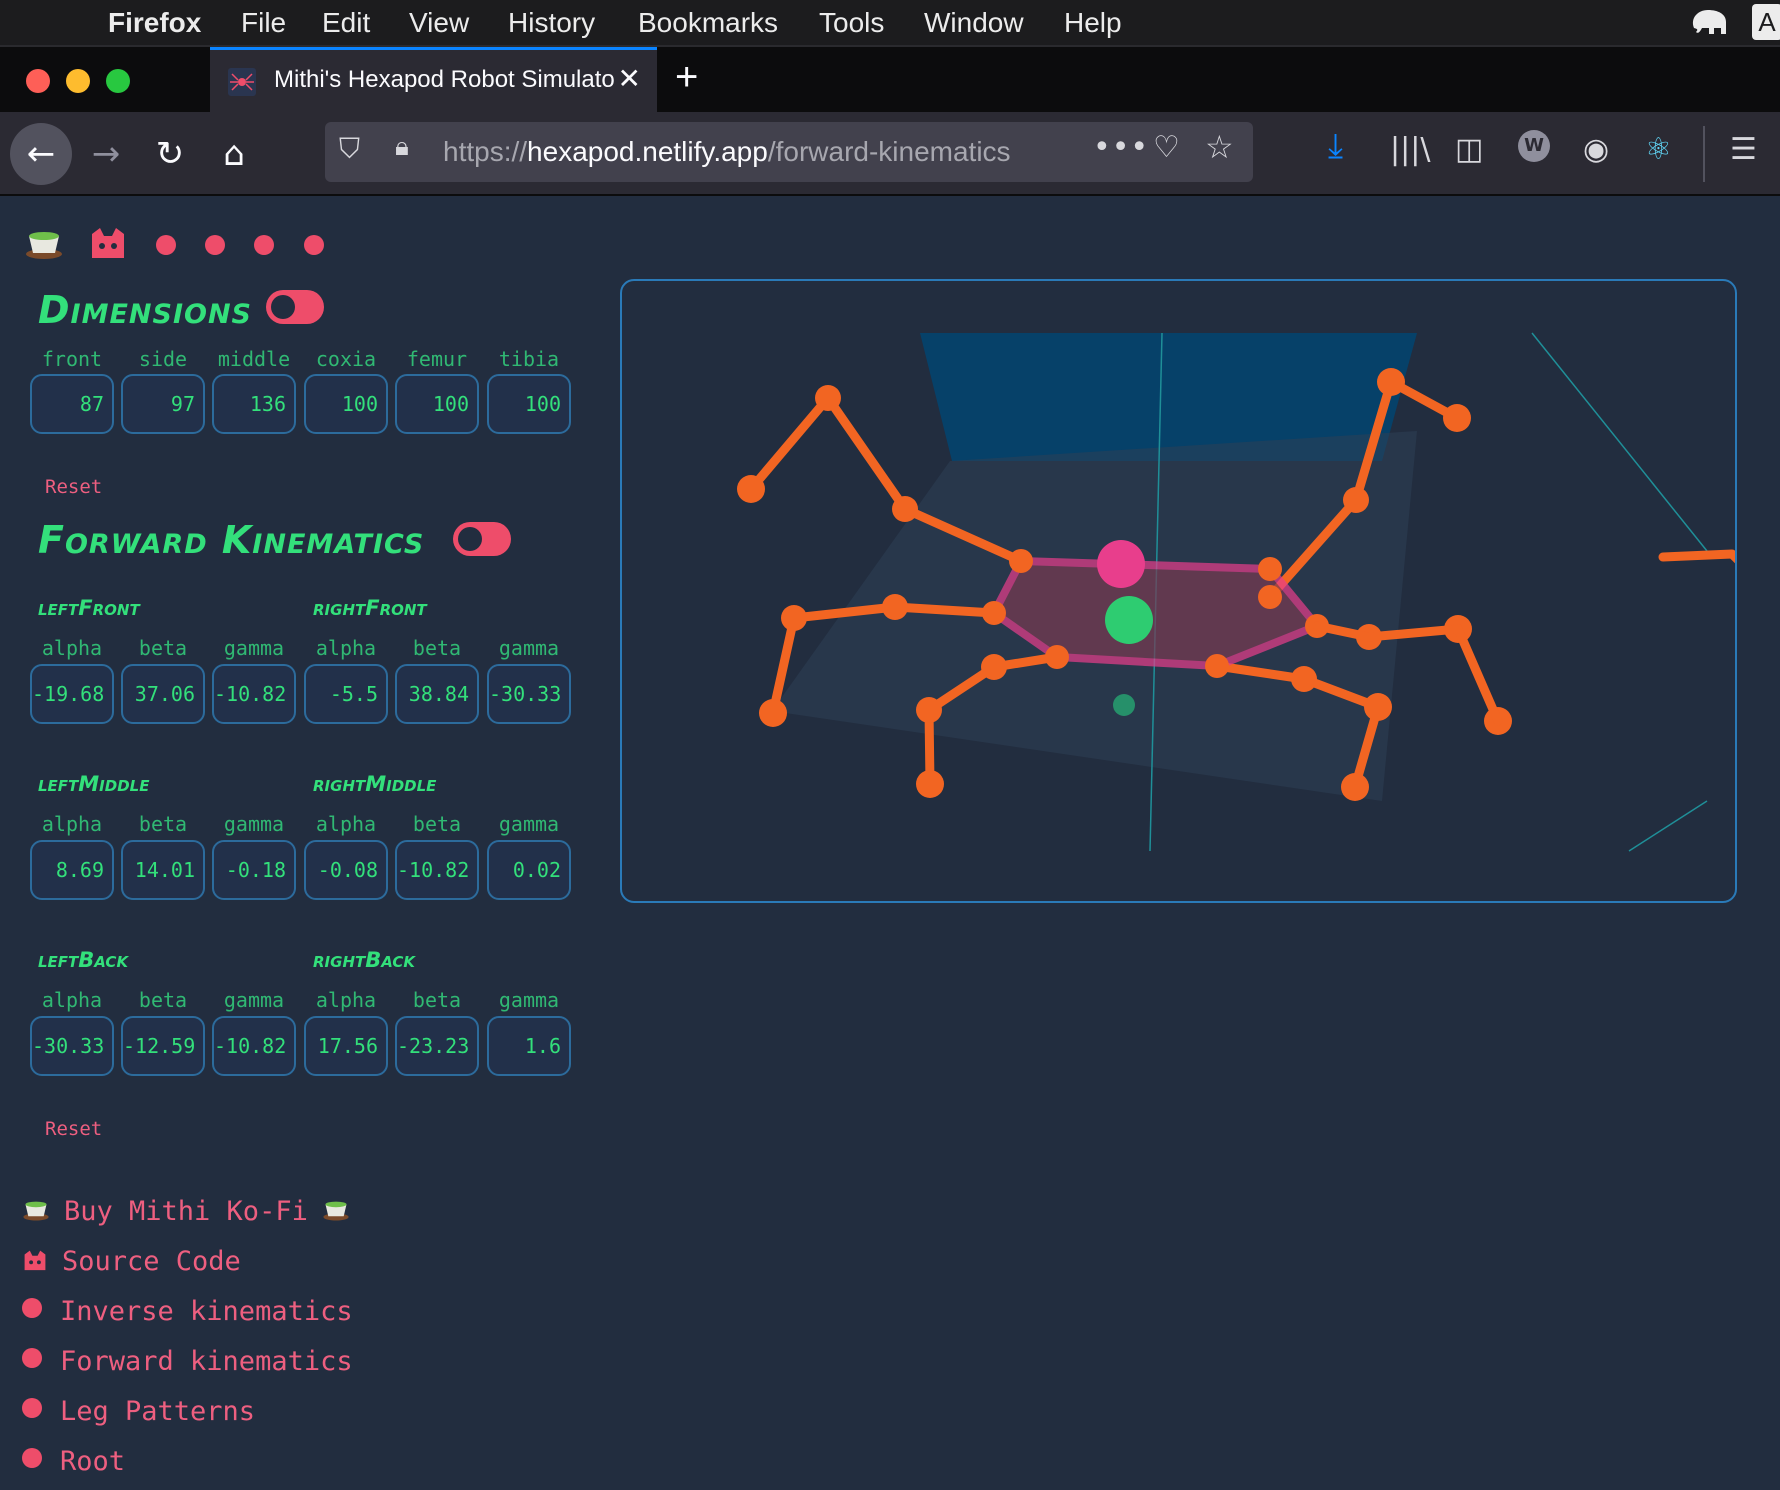 The image size is (1780, 1490). What do you see at coordinates (708, 23) in the screenshot?
I see `menu-bookmarks: Bookmarks` at bounding box center [708, 23].